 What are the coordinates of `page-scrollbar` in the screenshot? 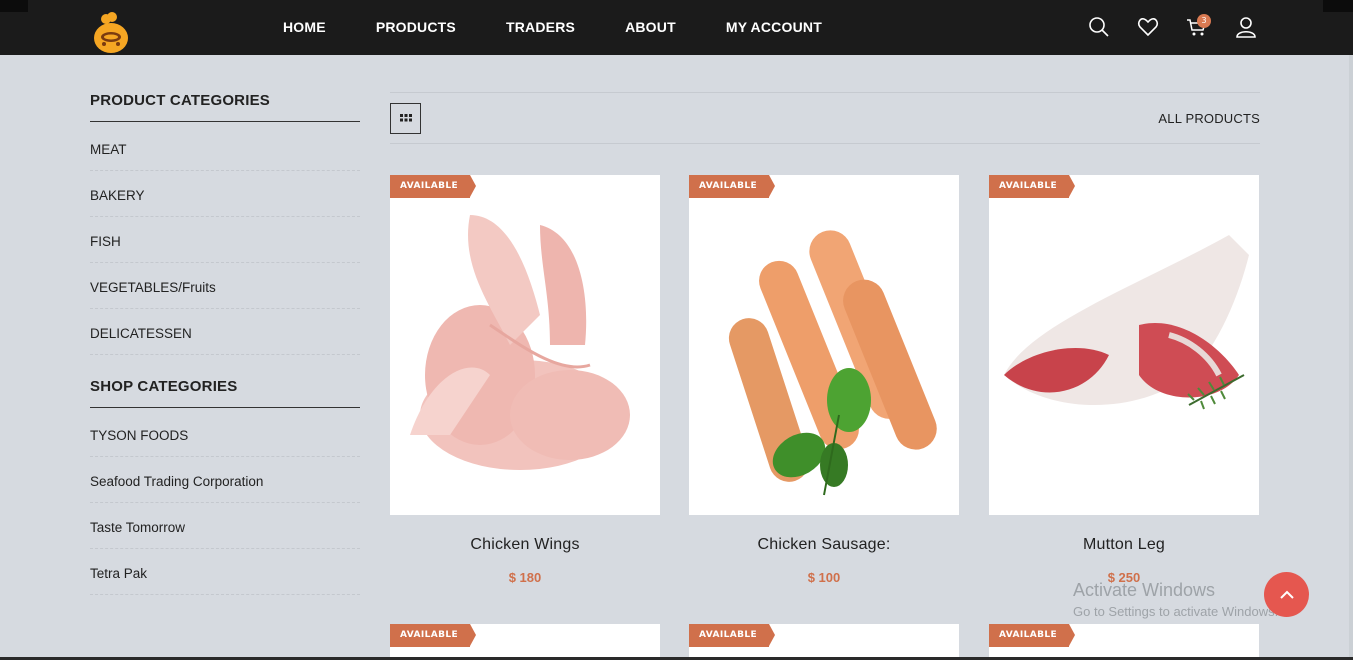 It's located at (1351, 357).